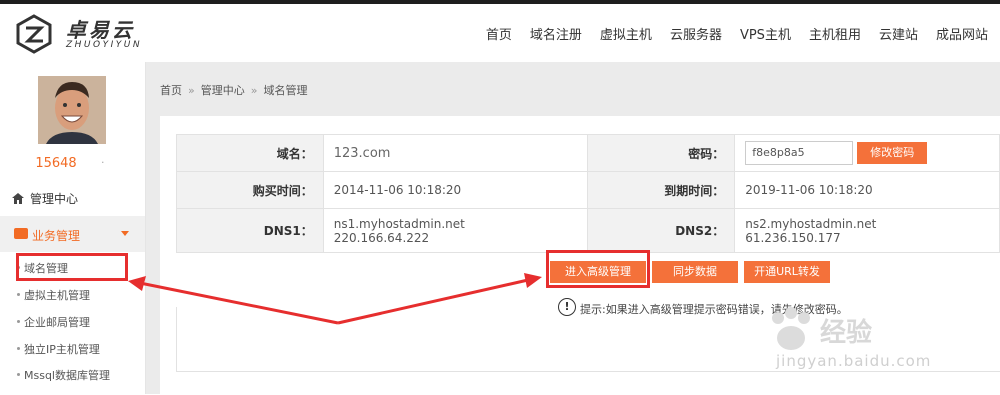 The height and width of the screenshot is (395, 1000). Describe the element at coordinates (223, 90) in the screenshot. I see `breadcrumb-manage: 管理中心` at that location.